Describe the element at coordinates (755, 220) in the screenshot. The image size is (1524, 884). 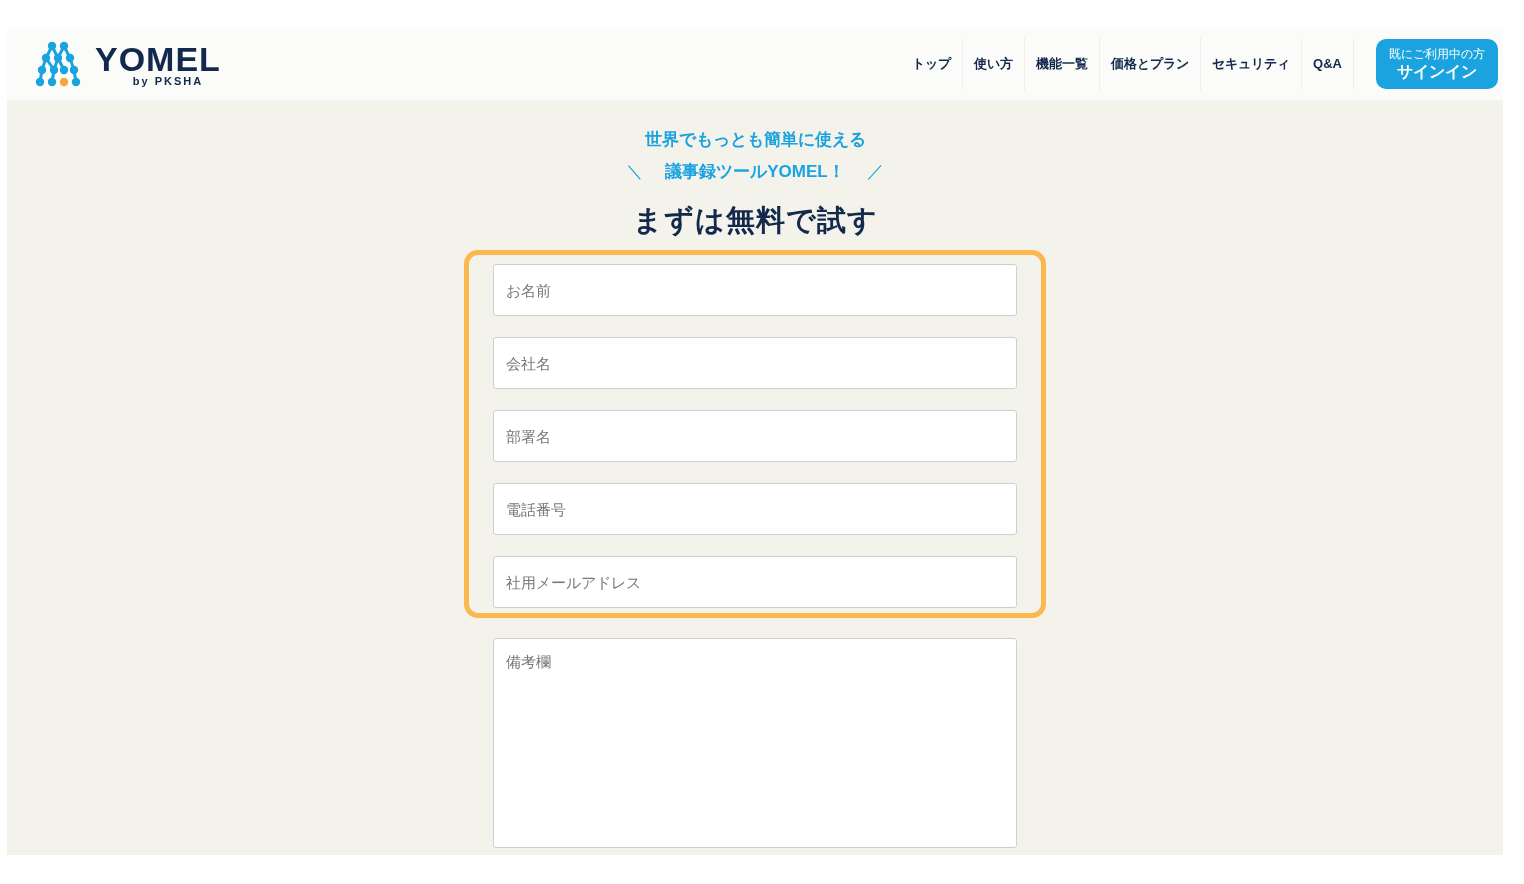
I see `page-title: まずは無料で試す` at that location.